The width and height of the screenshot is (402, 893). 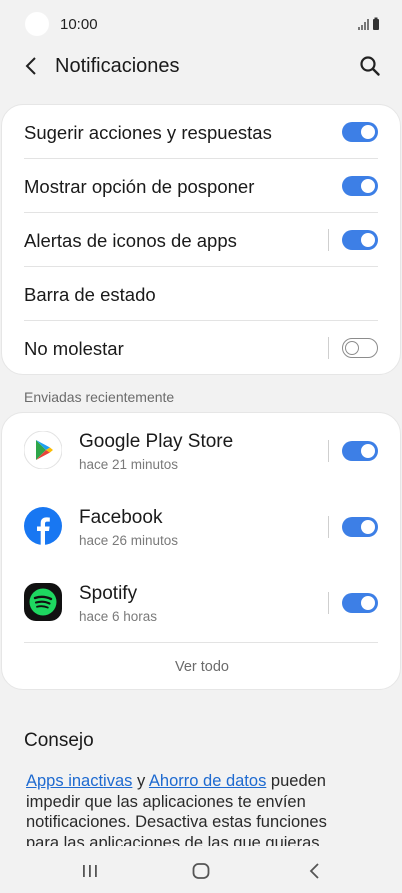 I want to click on app-row-spotify: Spotify hace 6 horas, so click(x=202, y=603).